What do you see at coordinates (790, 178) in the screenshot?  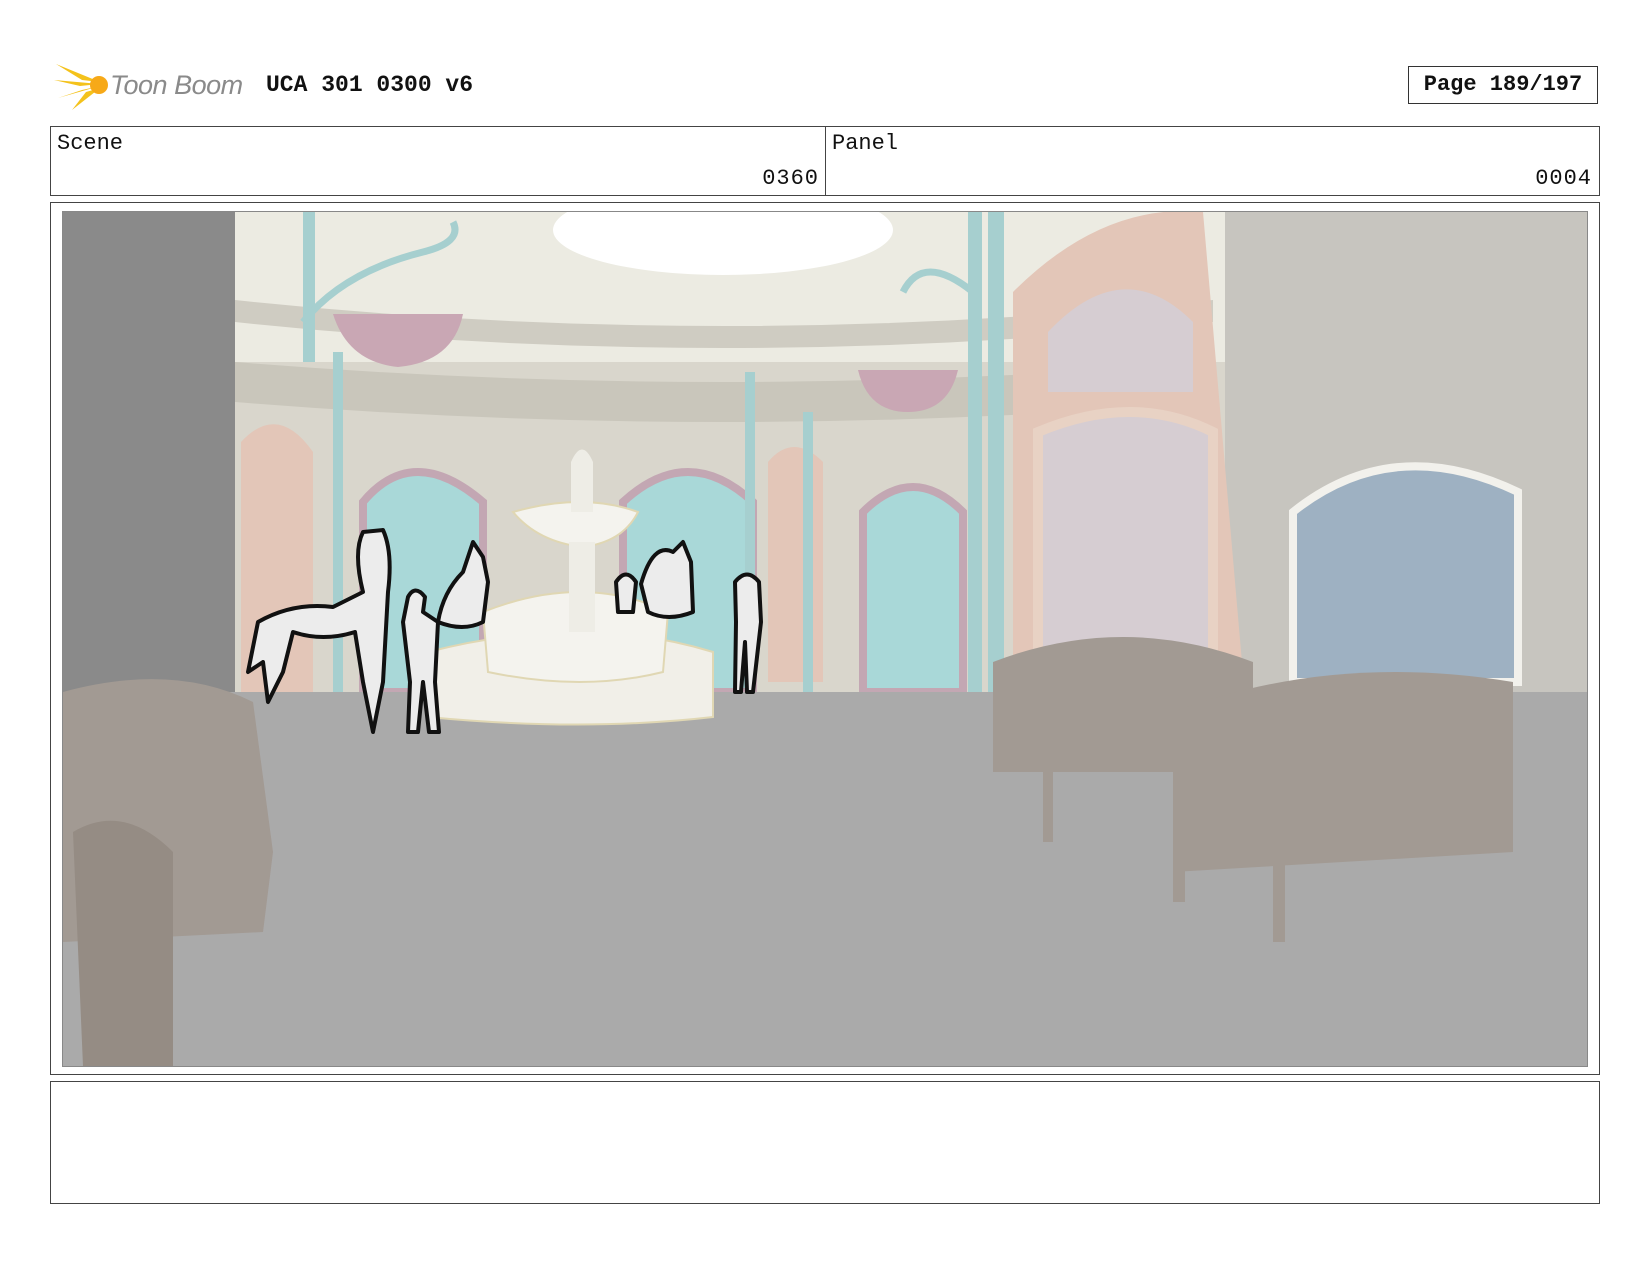 I see `scene-number: 0360` at bounding box center [790, 178].